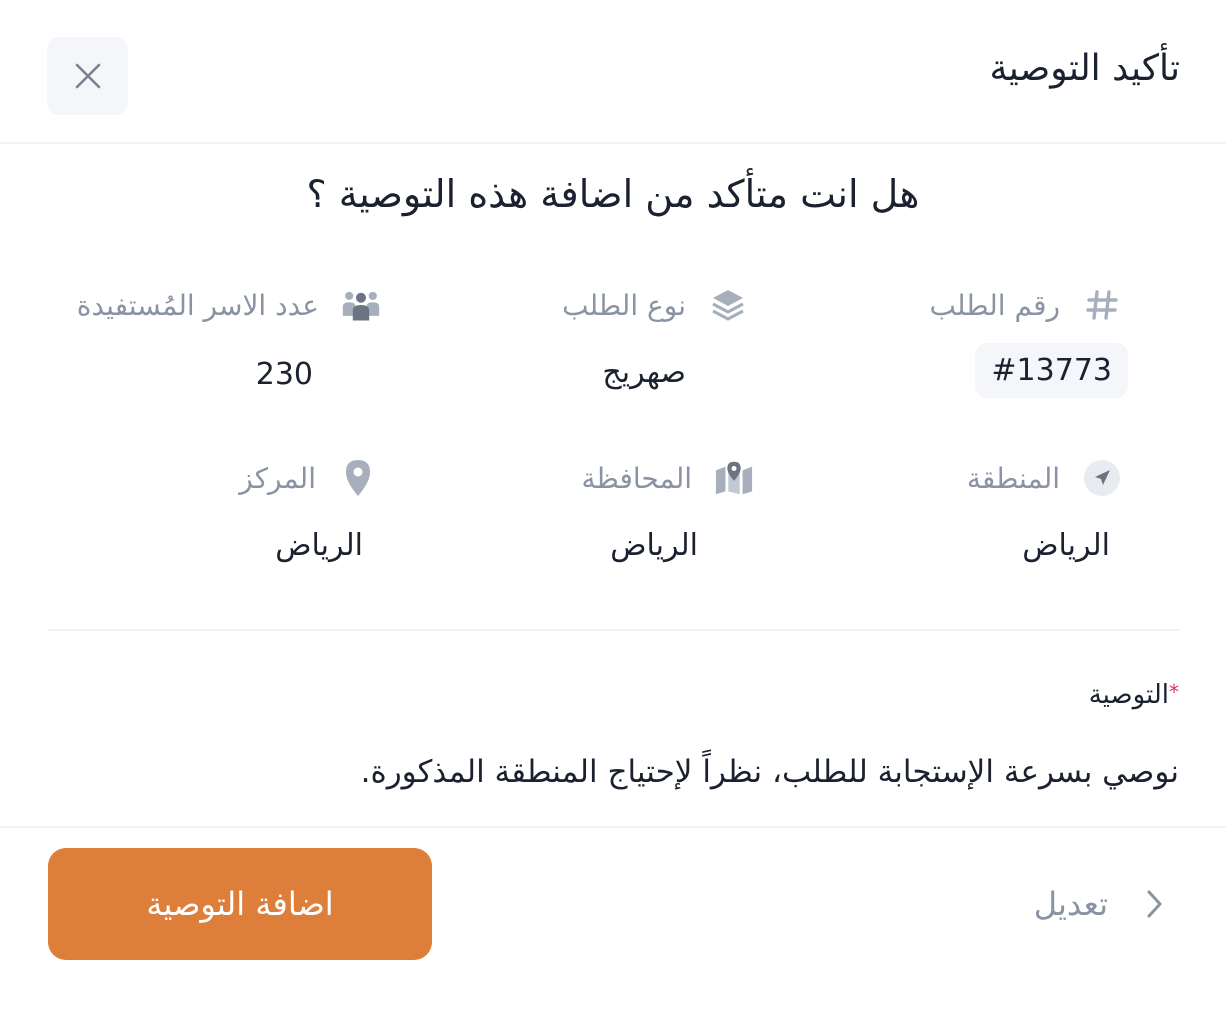 Image resolution: width=1226 pixels, height=1009 pixels. What do you see at coordinates (613, 72) in the screenshot?
I see `dialog-header: تأكيد التوصية` at bounding box center [613, 72].